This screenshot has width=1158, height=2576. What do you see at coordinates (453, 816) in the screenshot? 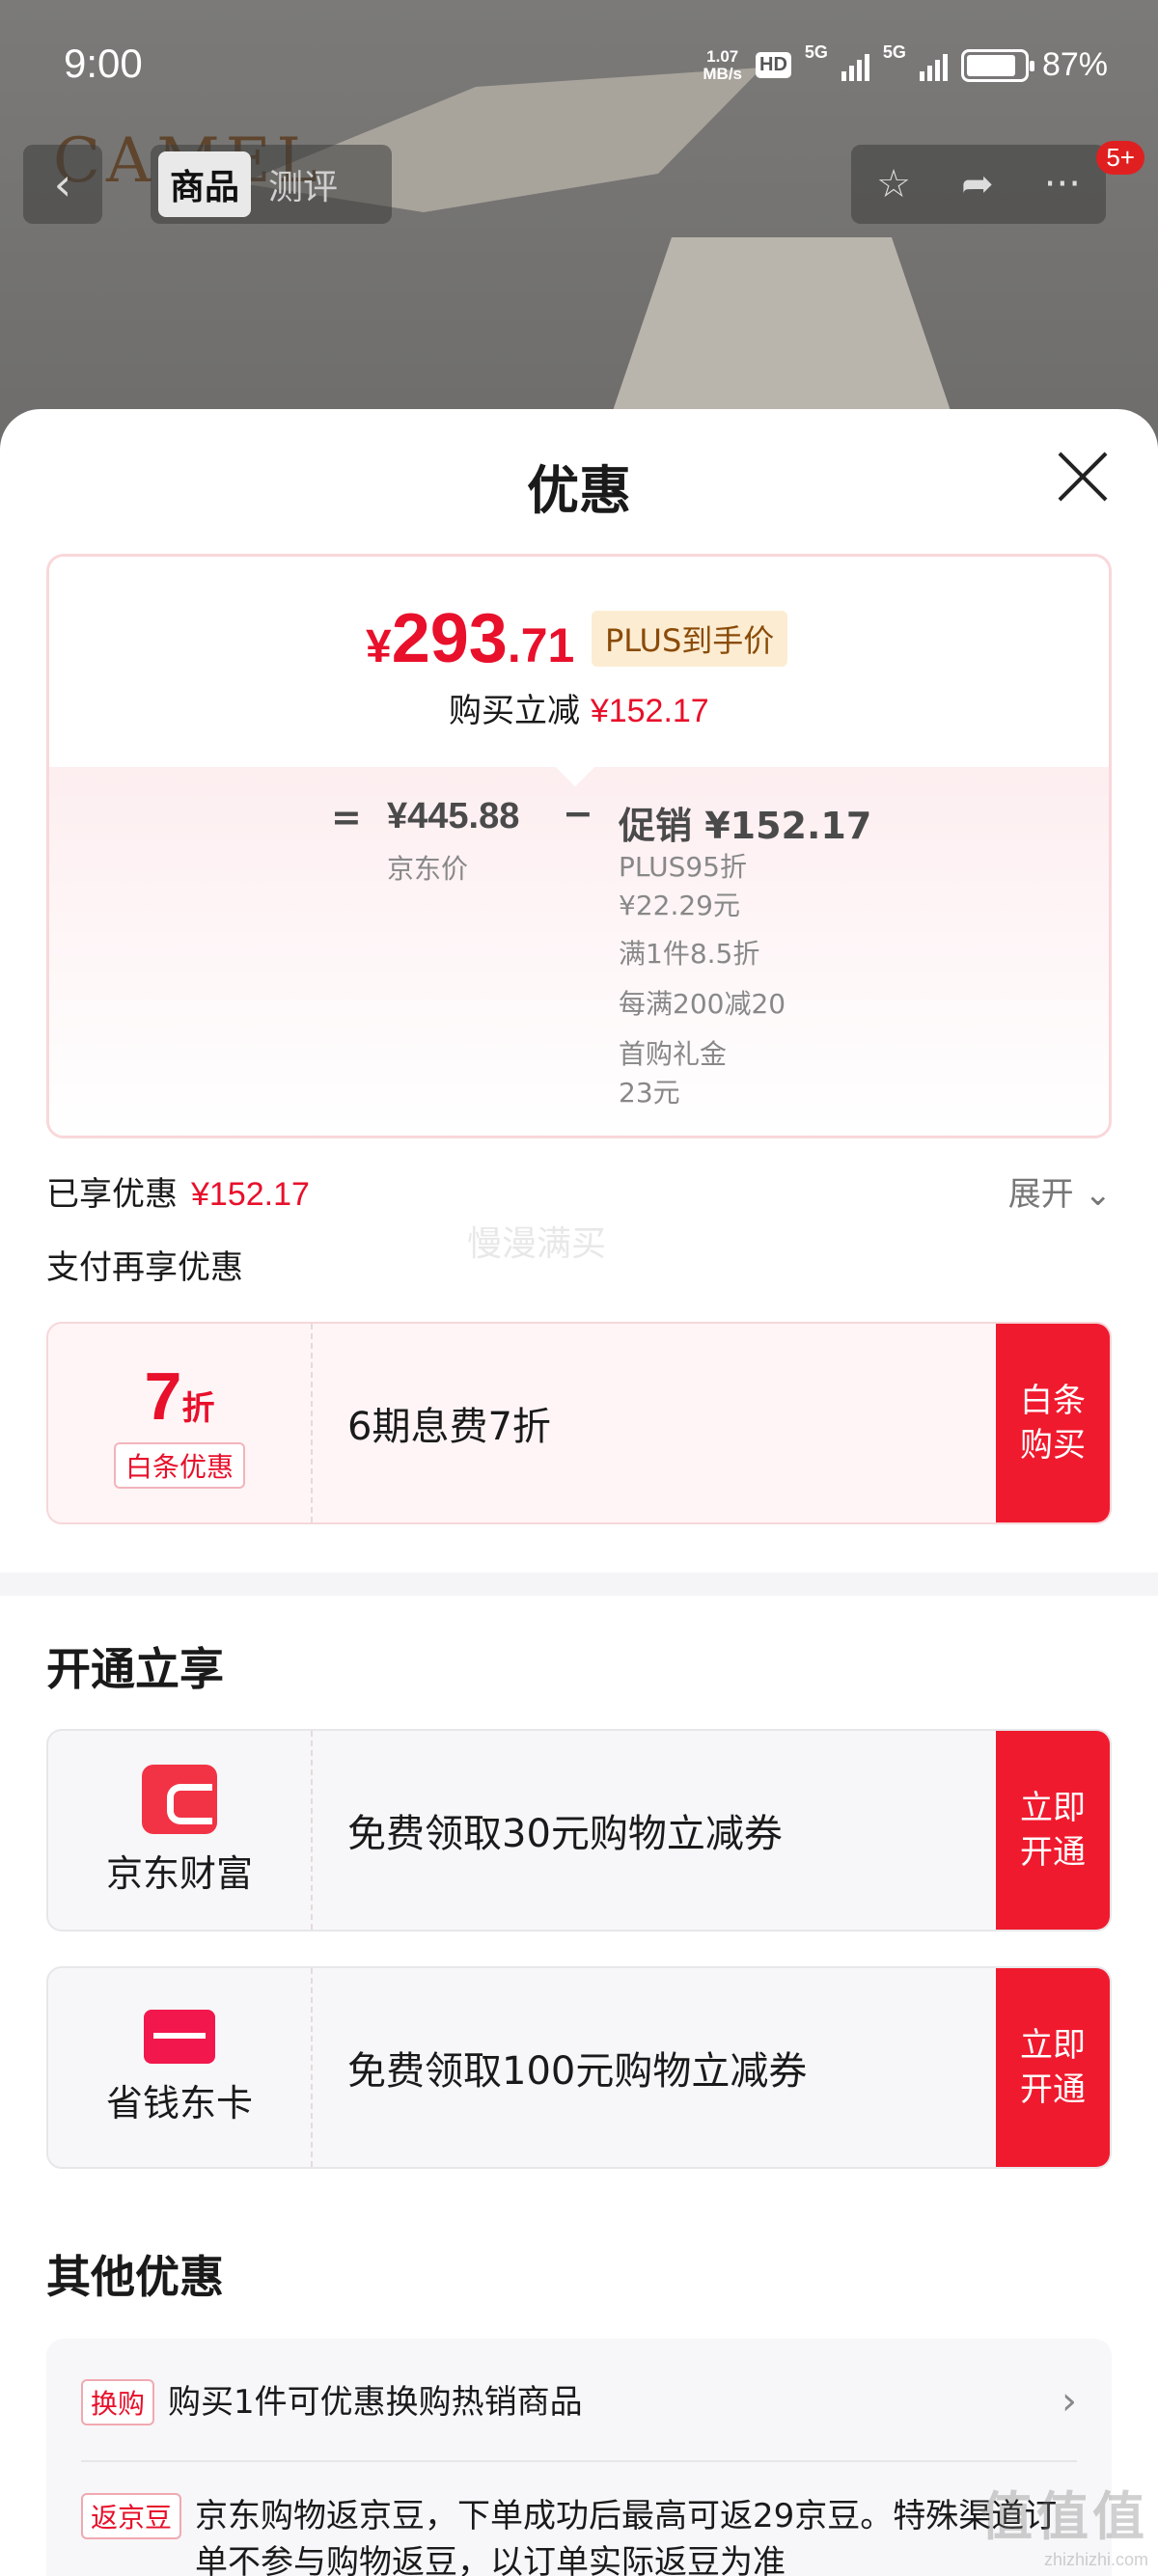
I see `jd-price: ¥445.88` at bounding box center [453, 816].